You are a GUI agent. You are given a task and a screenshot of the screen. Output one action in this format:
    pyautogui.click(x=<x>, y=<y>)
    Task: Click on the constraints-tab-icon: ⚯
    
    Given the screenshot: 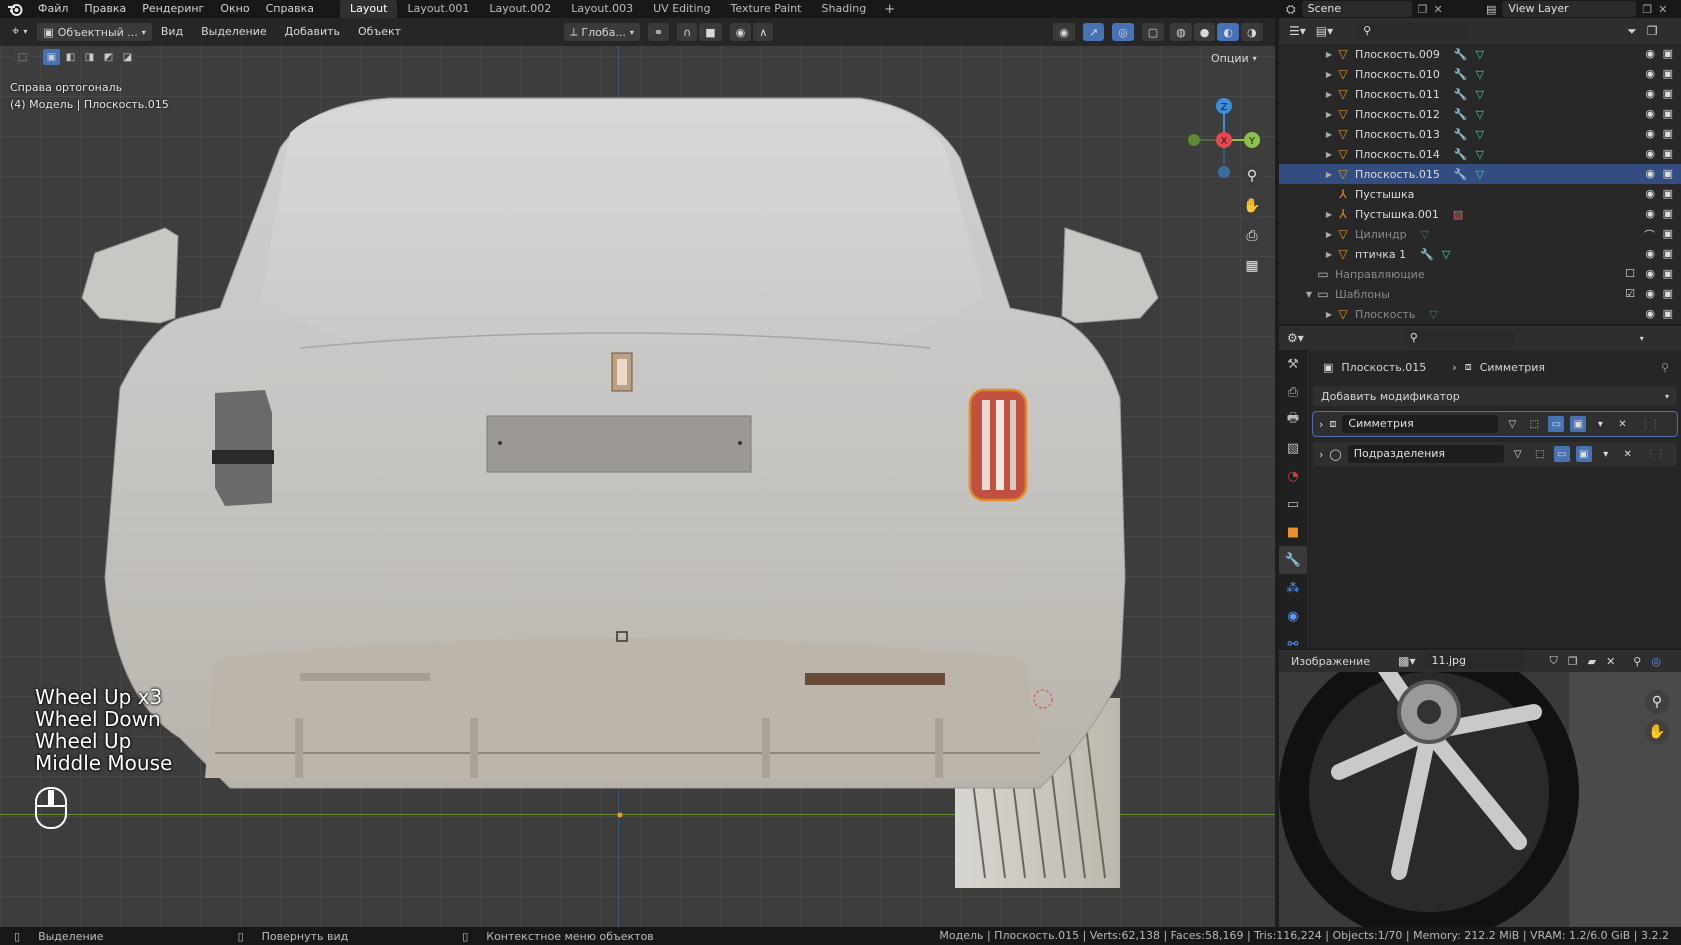 What is the action you would take?
    pyautogui.click(x=1293, y=639)
    